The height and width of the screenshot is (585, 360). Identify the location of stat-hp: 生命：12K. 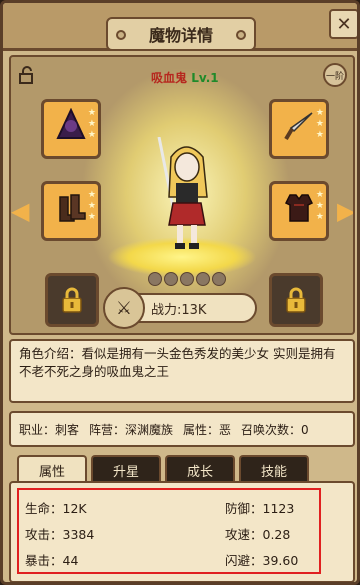
(56, 508).